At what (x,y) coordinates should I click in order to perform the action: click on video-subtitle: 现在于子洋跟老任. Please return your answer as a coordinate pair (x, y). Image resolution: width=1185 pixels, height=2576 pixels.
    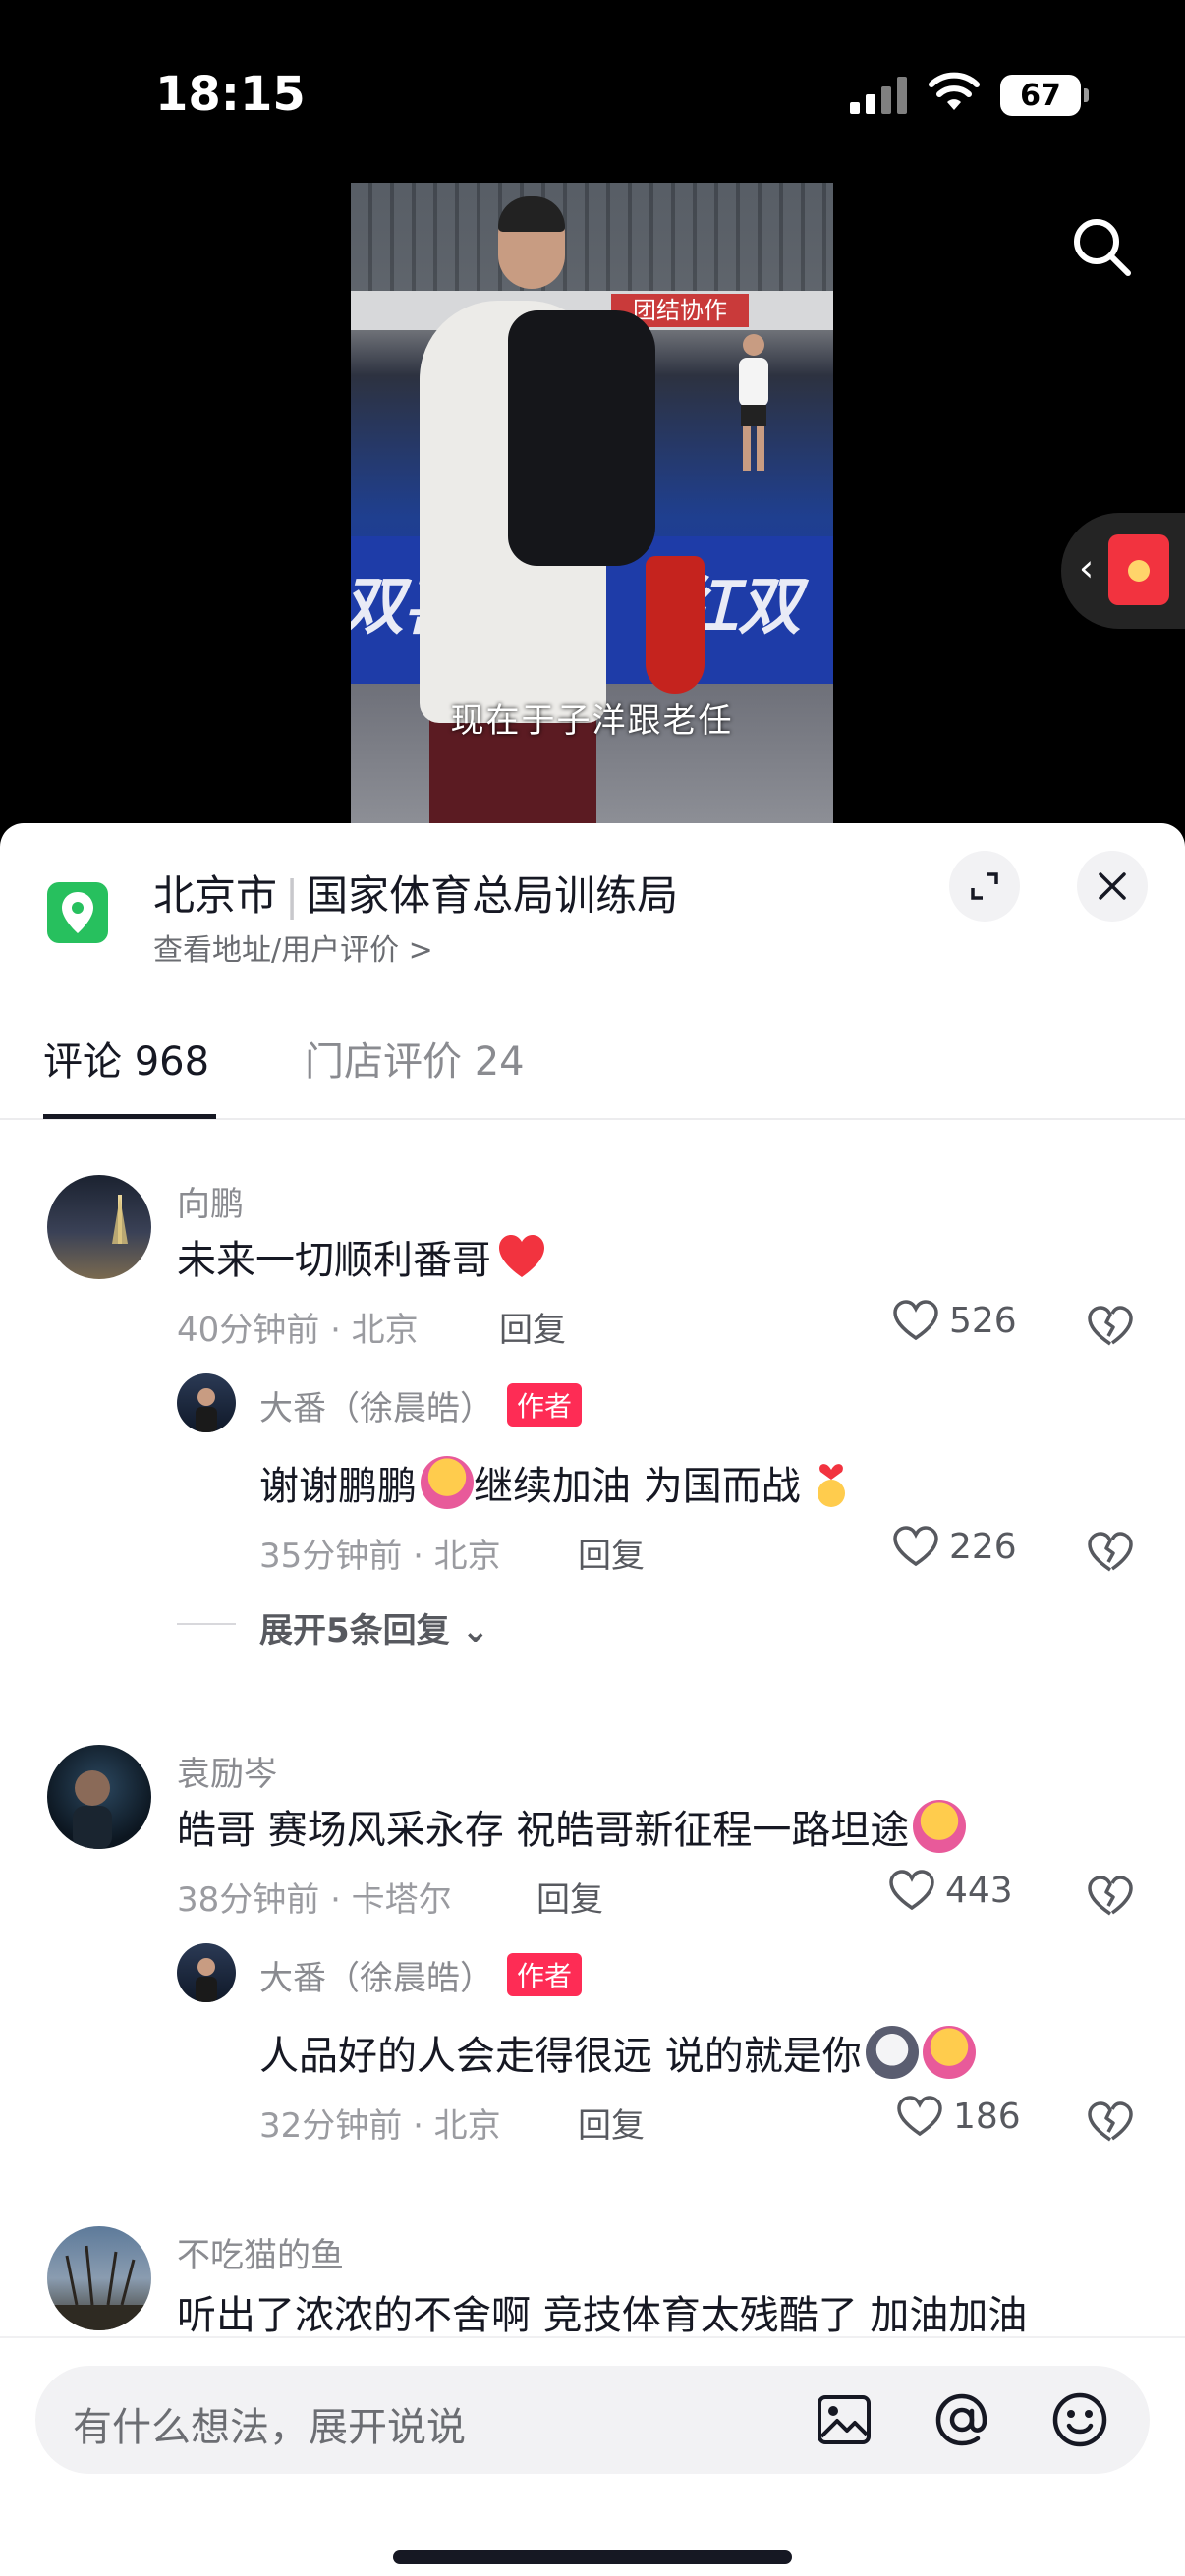
    Looking at the image, I should click on (592, 721).